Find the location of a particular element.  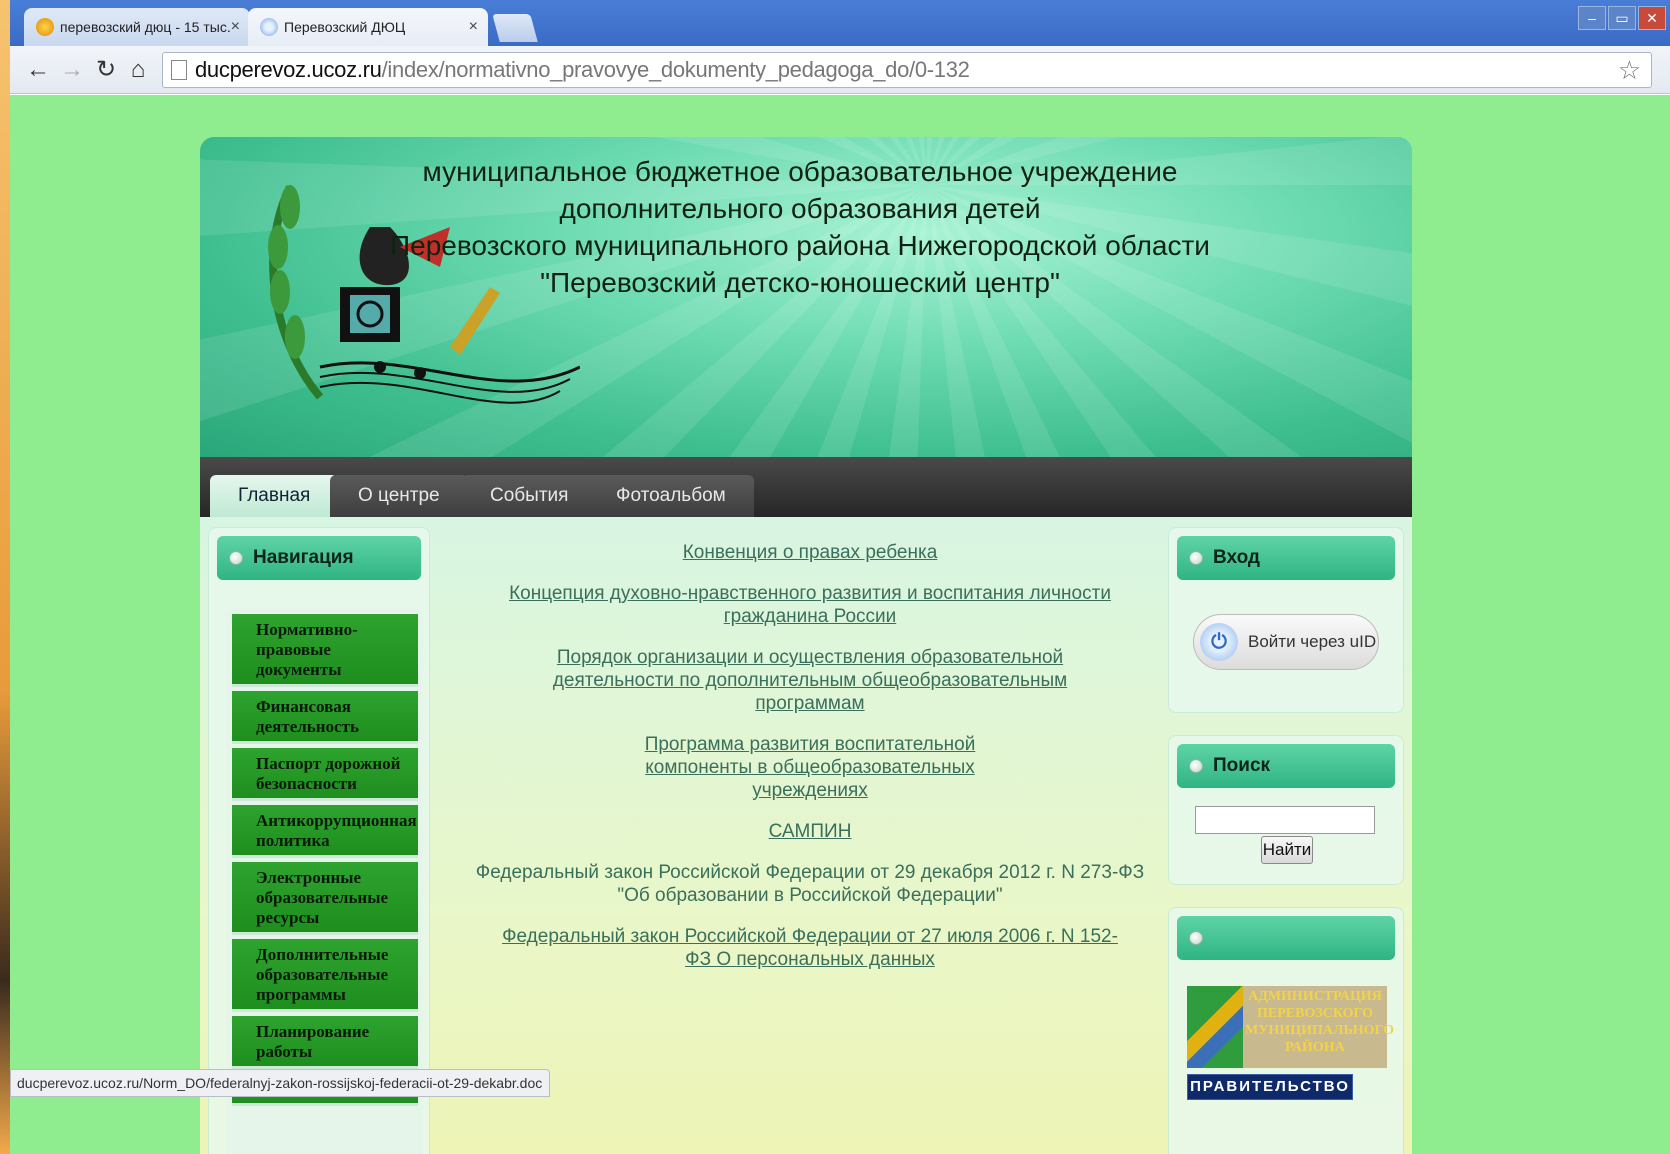

power-icon: ⏻ is located at coordinates (1219, 642).